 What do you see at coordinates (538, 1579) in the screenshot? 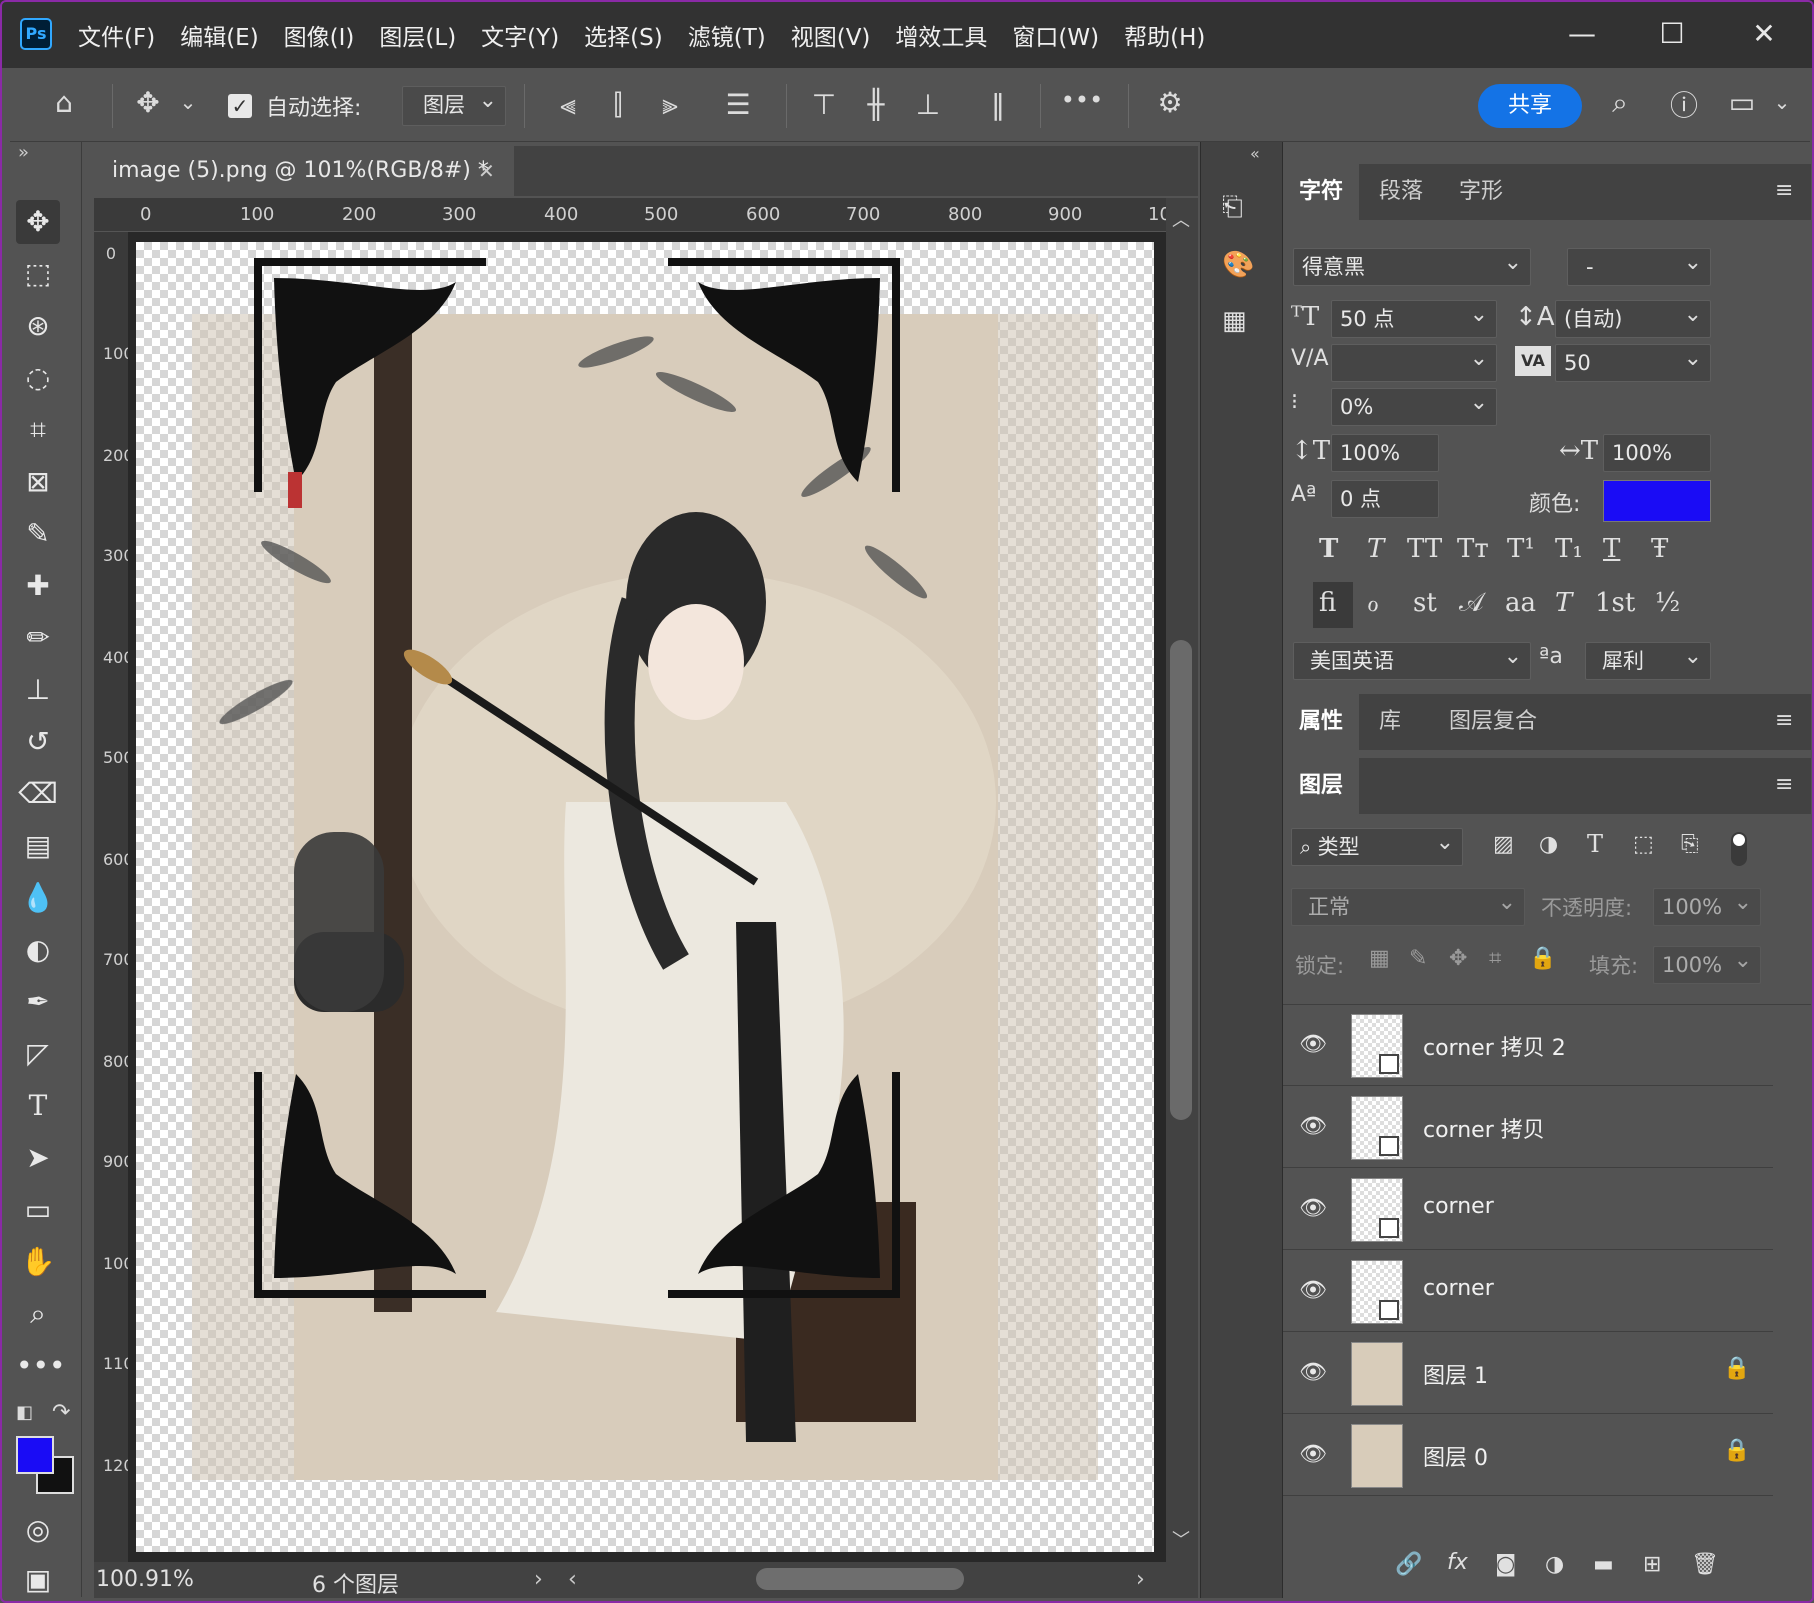
I see `status-menu-icon: ›` at bounding box center [538, 1579].